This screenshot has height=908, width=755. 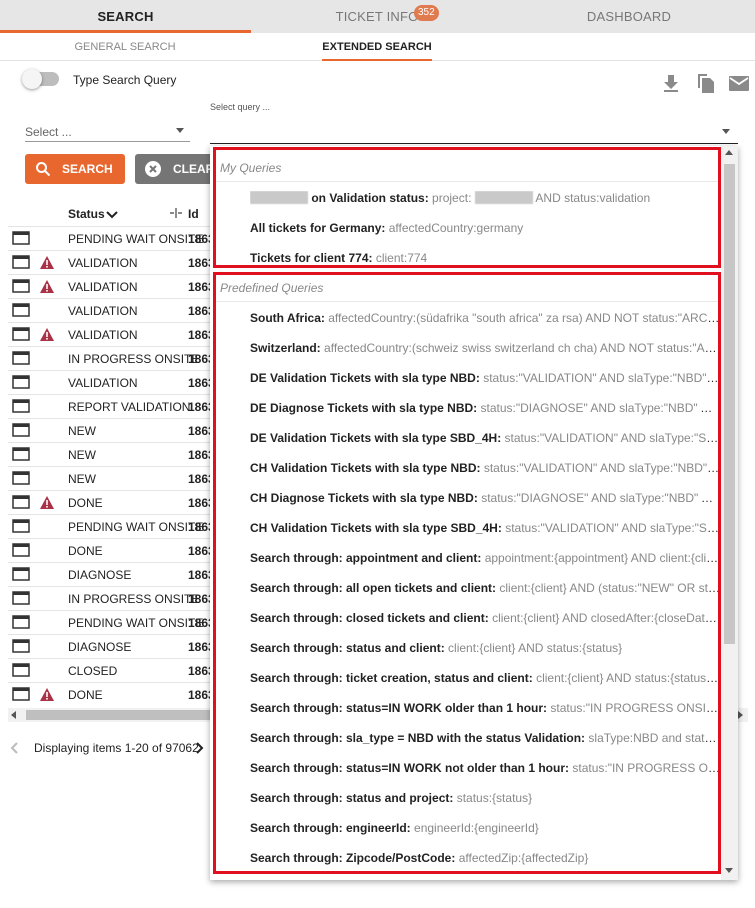 I want to click on search-icon, so click(x=43, y=169).